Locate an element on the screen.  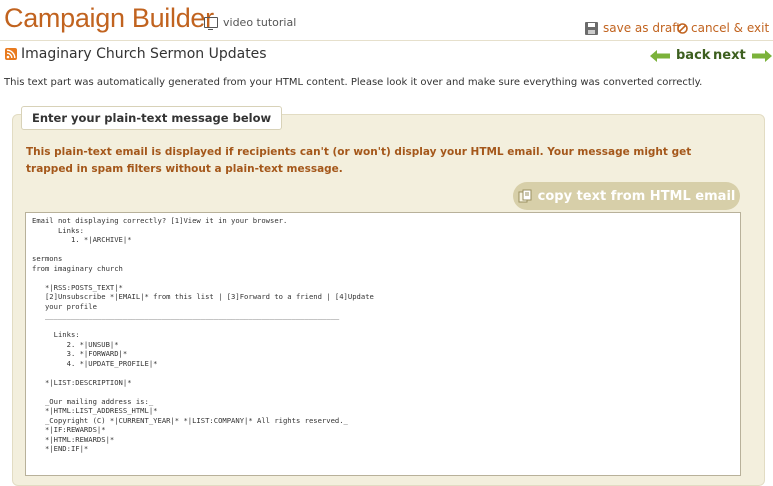
arrow-right-icon is located at coordinates (761, 55).